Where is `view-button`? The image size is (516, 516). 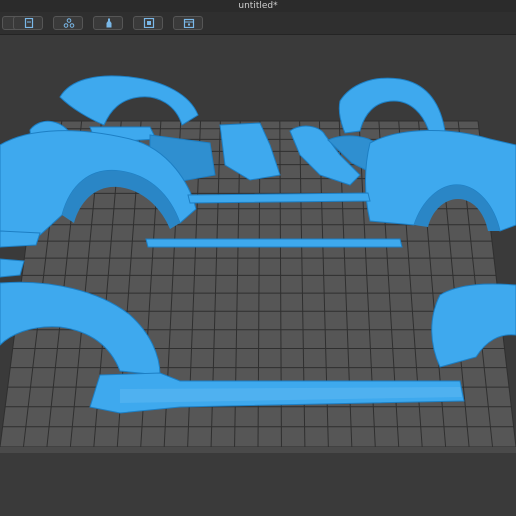
view-button is located at coordinates (148, 23).